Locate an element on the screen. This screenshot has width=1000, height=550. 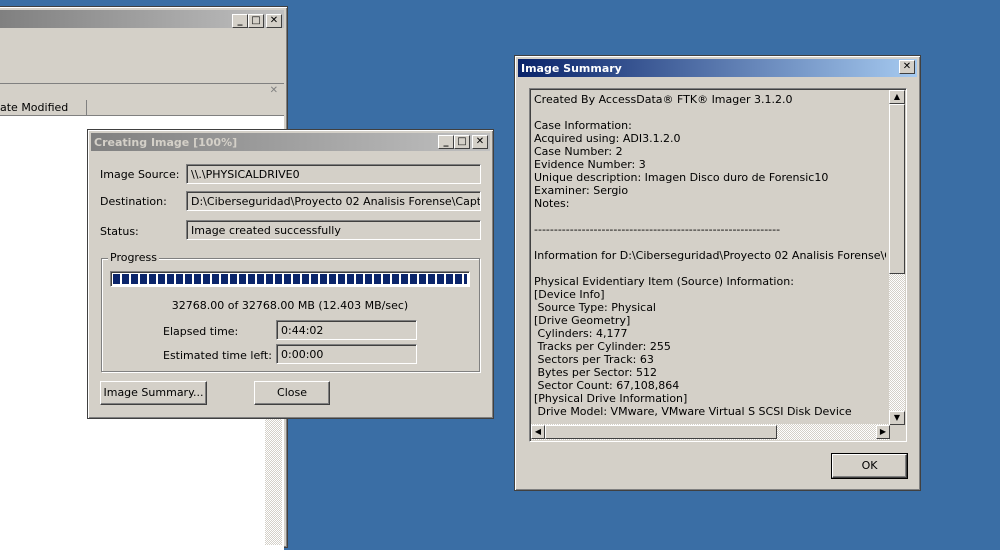
horizontal-scroll-thumb is located at coordinates (661, 432).